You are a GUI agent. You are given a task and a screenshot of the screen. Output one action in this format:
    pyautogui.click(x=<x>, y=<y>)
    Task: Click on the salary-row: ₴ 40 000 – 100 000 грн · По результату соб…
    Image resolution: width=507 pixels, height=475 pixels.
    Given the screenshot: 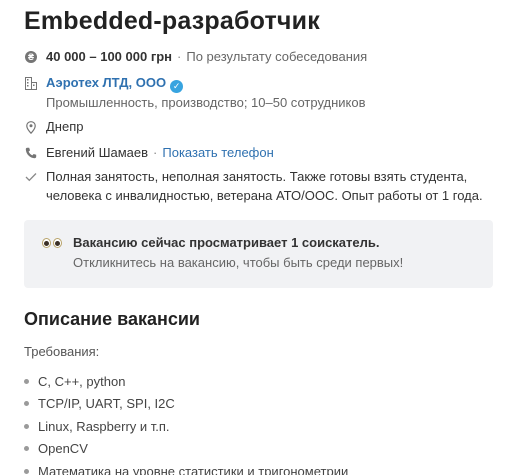 What is the action you would take?
    pyautogui.click(x=195, y=56)
    